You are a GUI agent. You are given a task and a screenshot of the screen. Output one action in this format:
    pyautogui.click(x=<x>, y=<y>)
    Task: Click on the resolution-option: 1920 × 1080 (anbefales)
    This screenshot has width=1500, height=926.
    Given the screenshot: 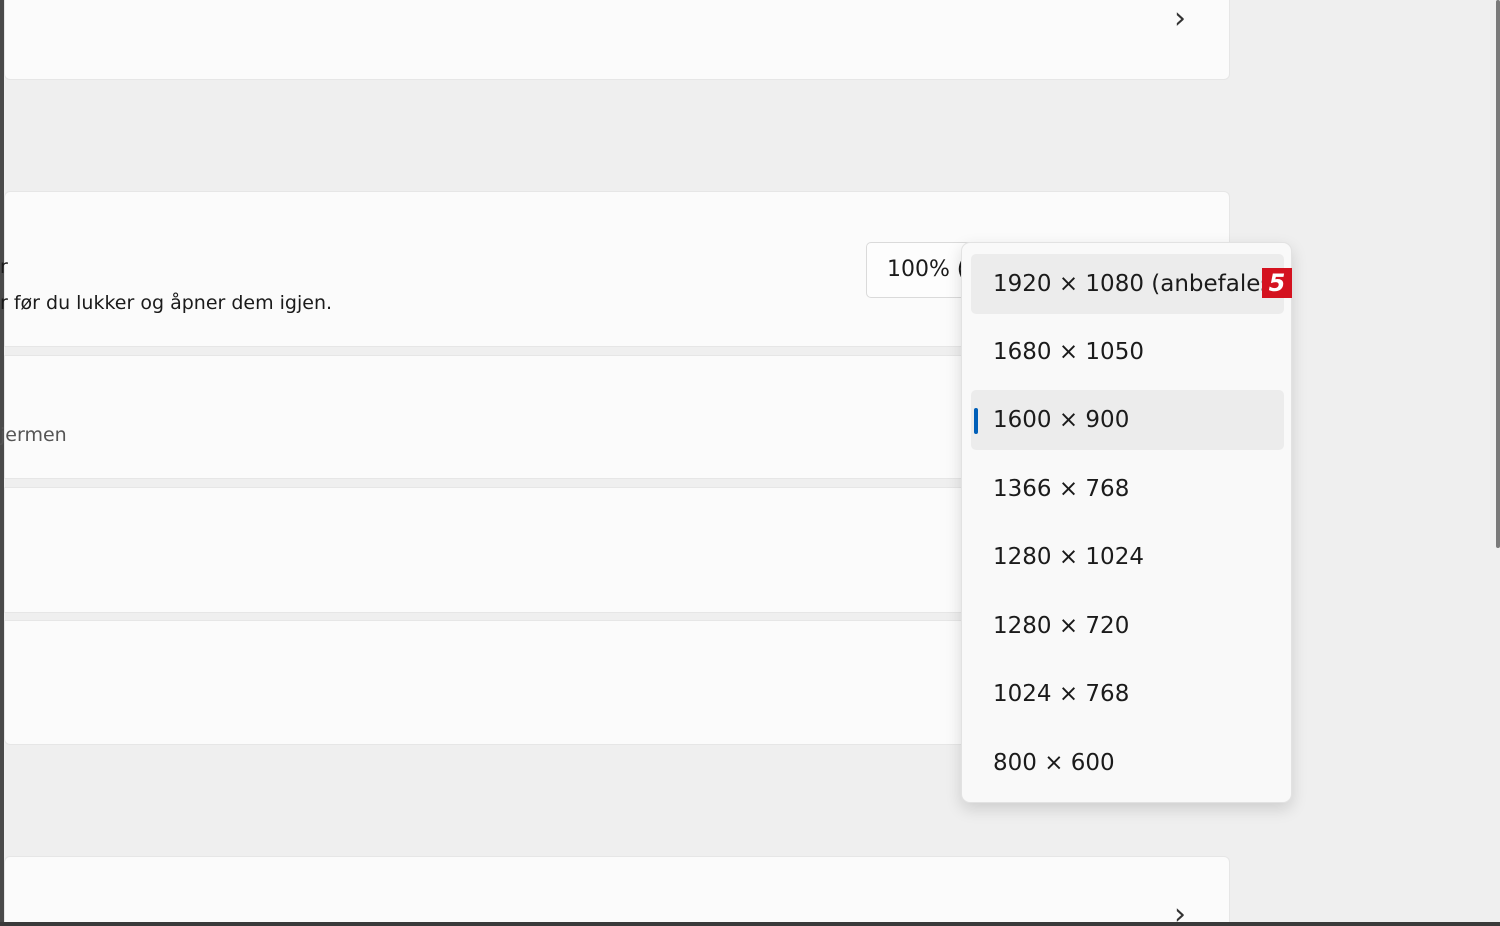 What is the action you would take?
    pyautogui.click(x=1127, y=284)
    